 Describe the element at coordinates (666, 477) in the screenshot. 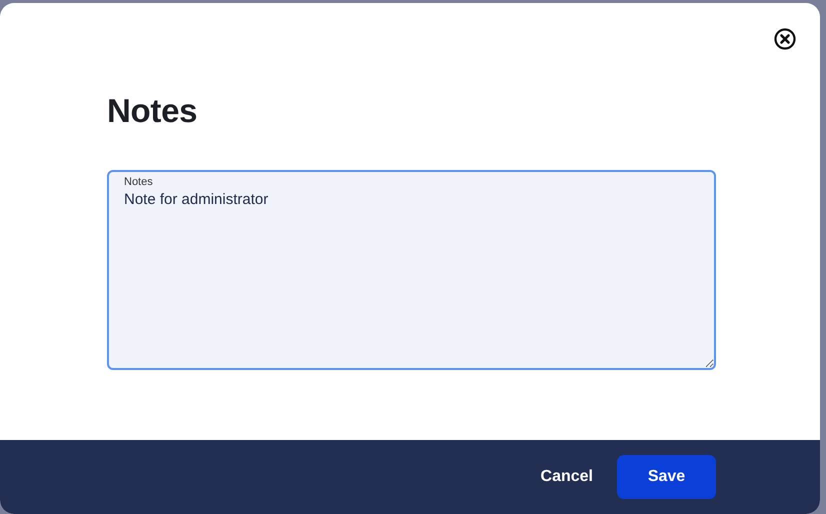

I see `save-button: Save` at that location.